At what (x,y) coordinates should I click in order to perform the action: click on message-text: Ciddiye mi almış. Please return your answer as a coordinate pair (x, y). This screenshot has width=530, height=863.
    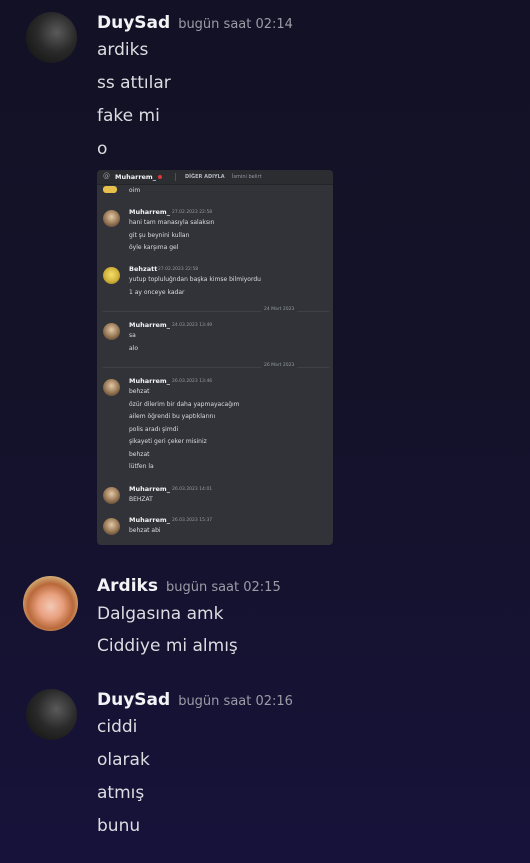
    Looking at the image, I should click on (167, 646).